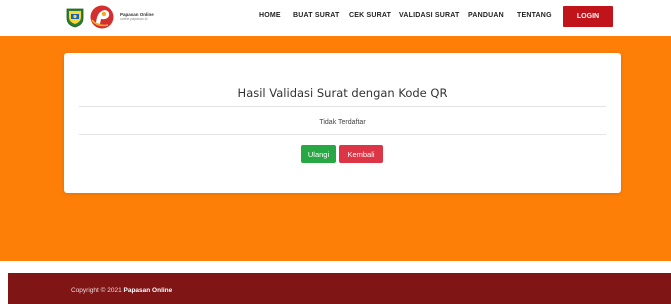  Describe the element at coordinates (588, 16) in the screenshot. I see `login-button: LOGIN` at that location.